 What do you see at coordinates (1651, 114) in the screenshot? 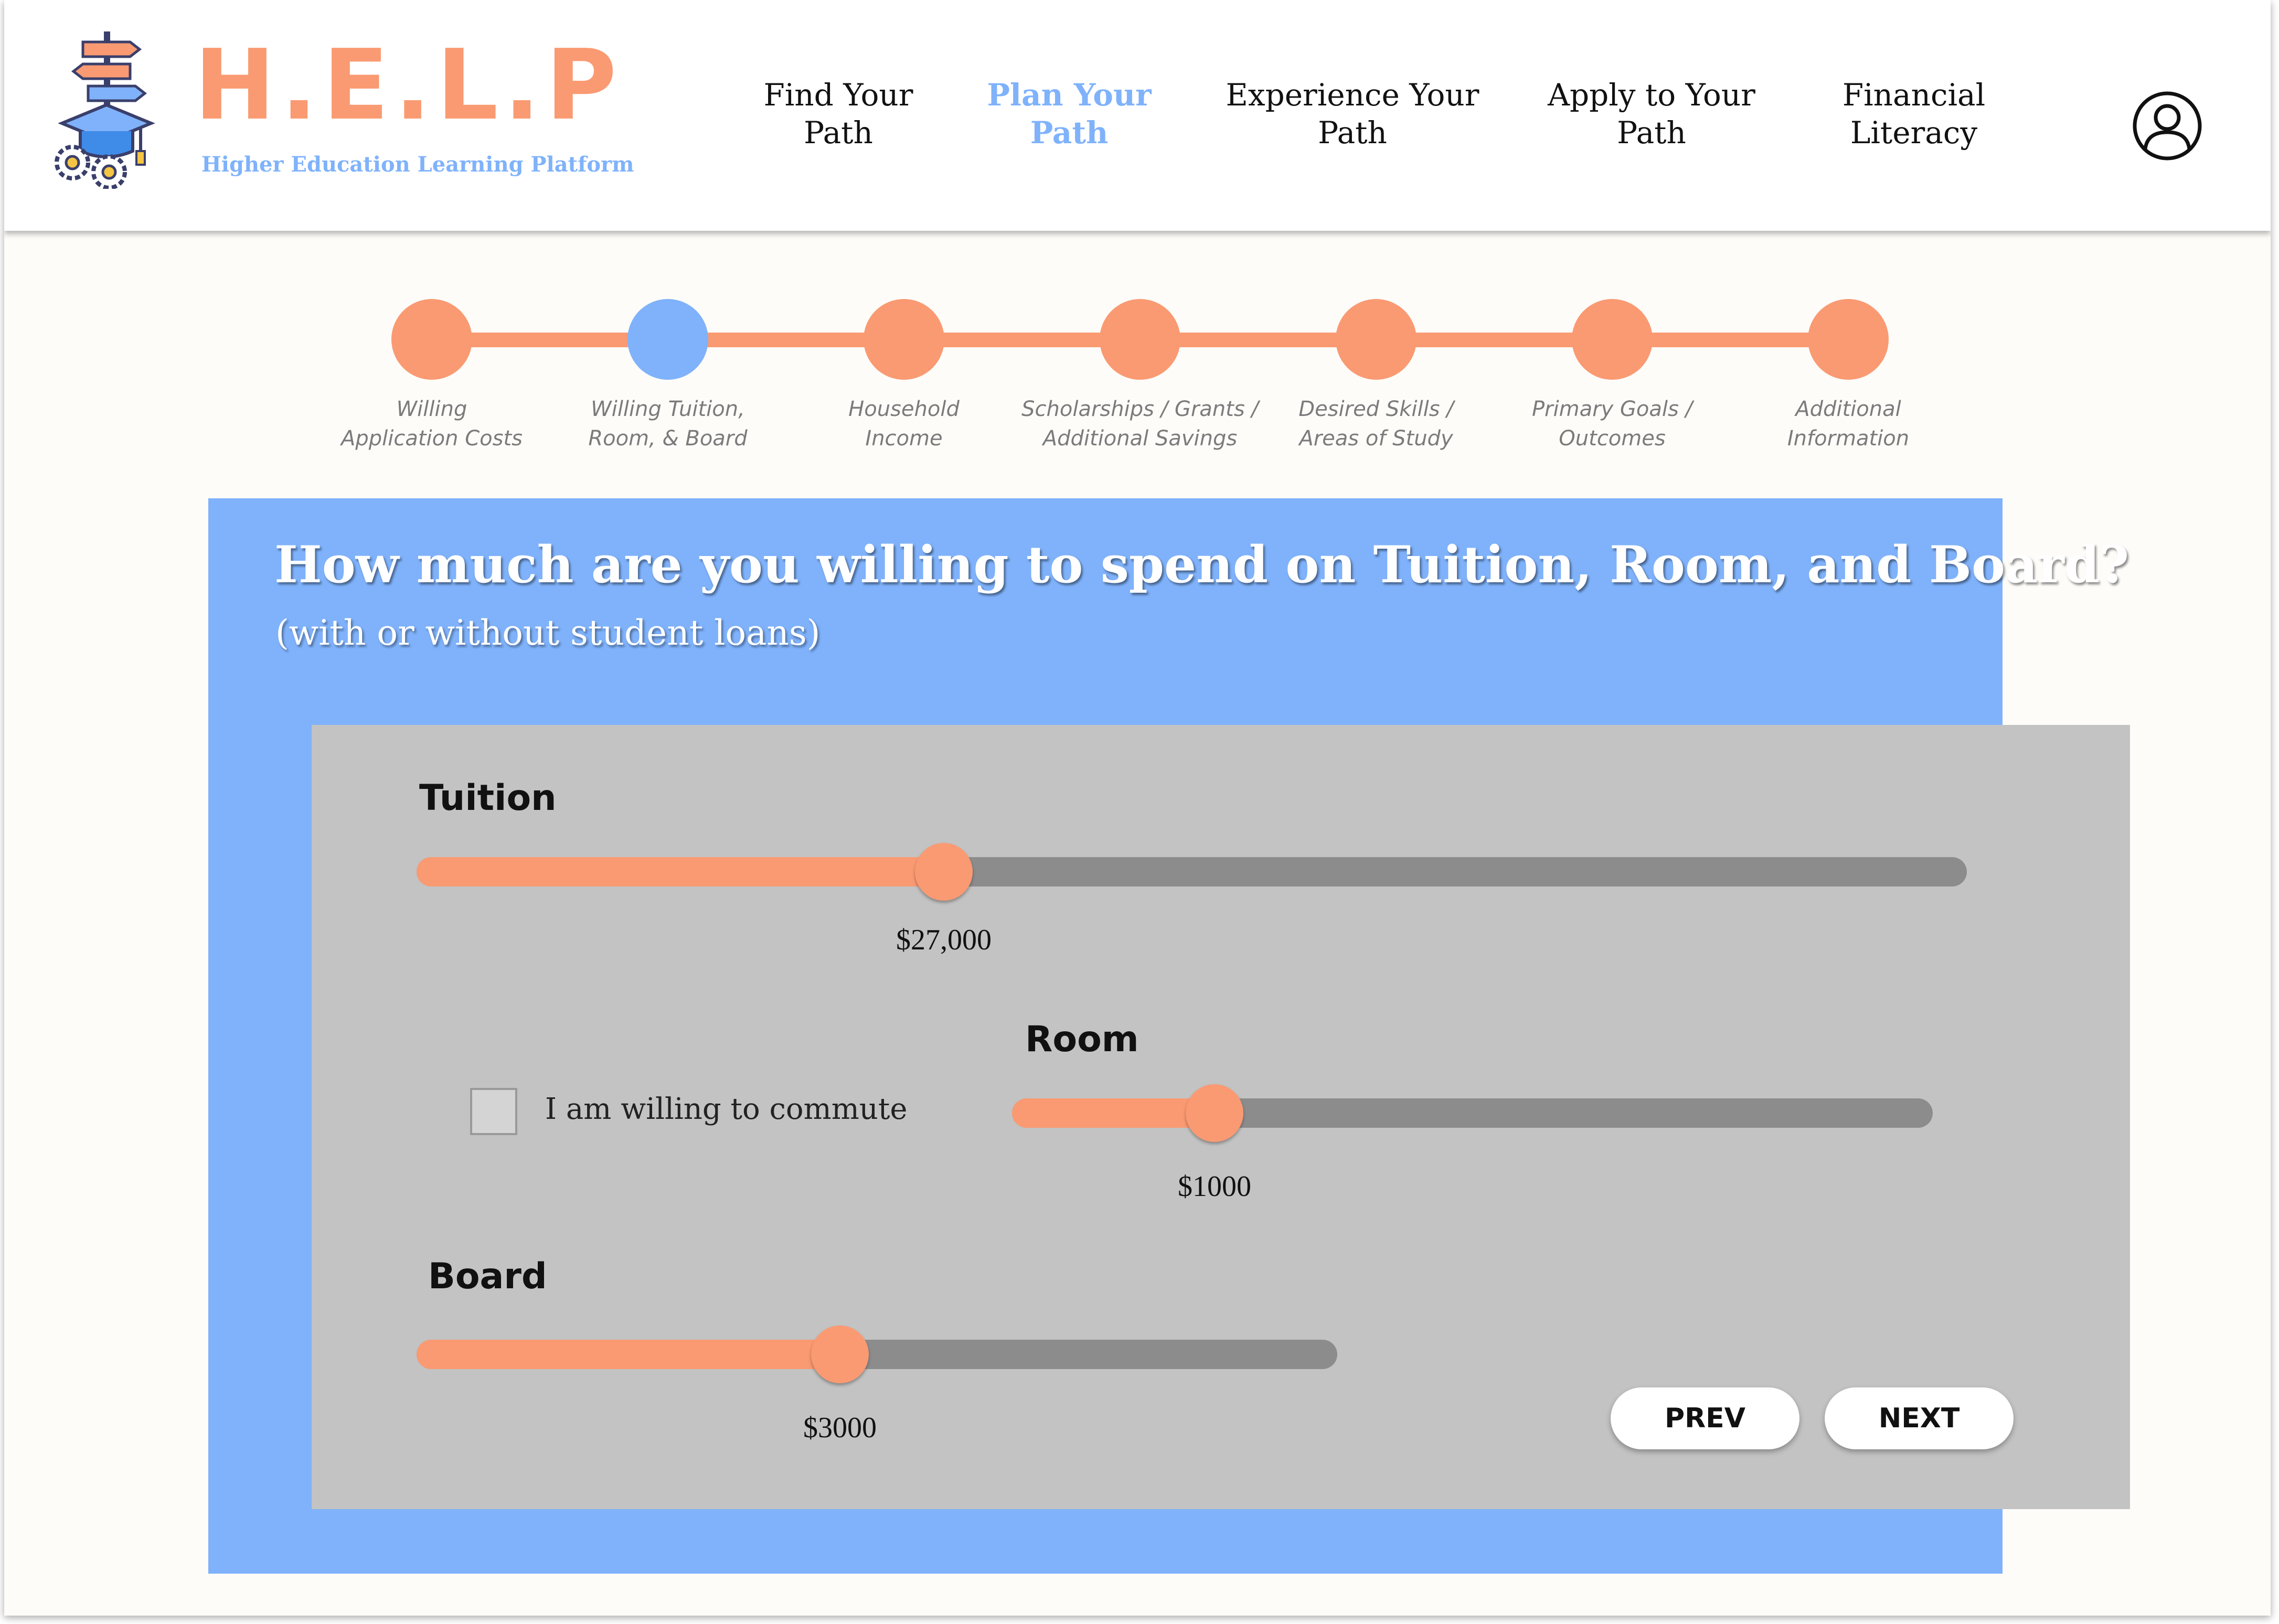
I see `nav-apply-to-your-path: Apply to Your Path` at bounding box center [1651, 114].